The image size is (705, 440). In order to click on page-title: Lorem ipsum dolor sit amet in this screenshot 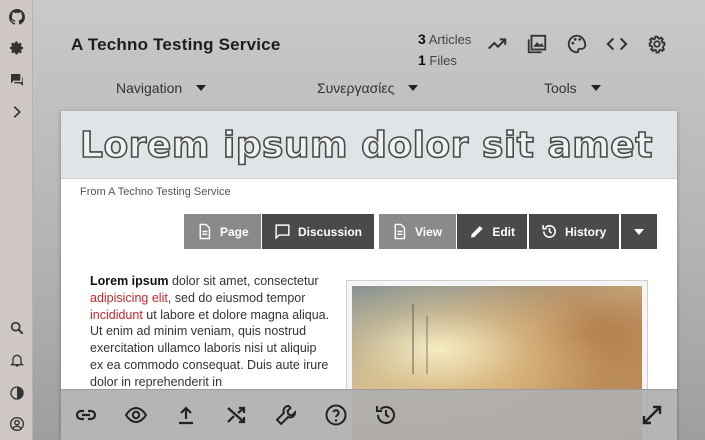, I will do `click(366, 145)`.